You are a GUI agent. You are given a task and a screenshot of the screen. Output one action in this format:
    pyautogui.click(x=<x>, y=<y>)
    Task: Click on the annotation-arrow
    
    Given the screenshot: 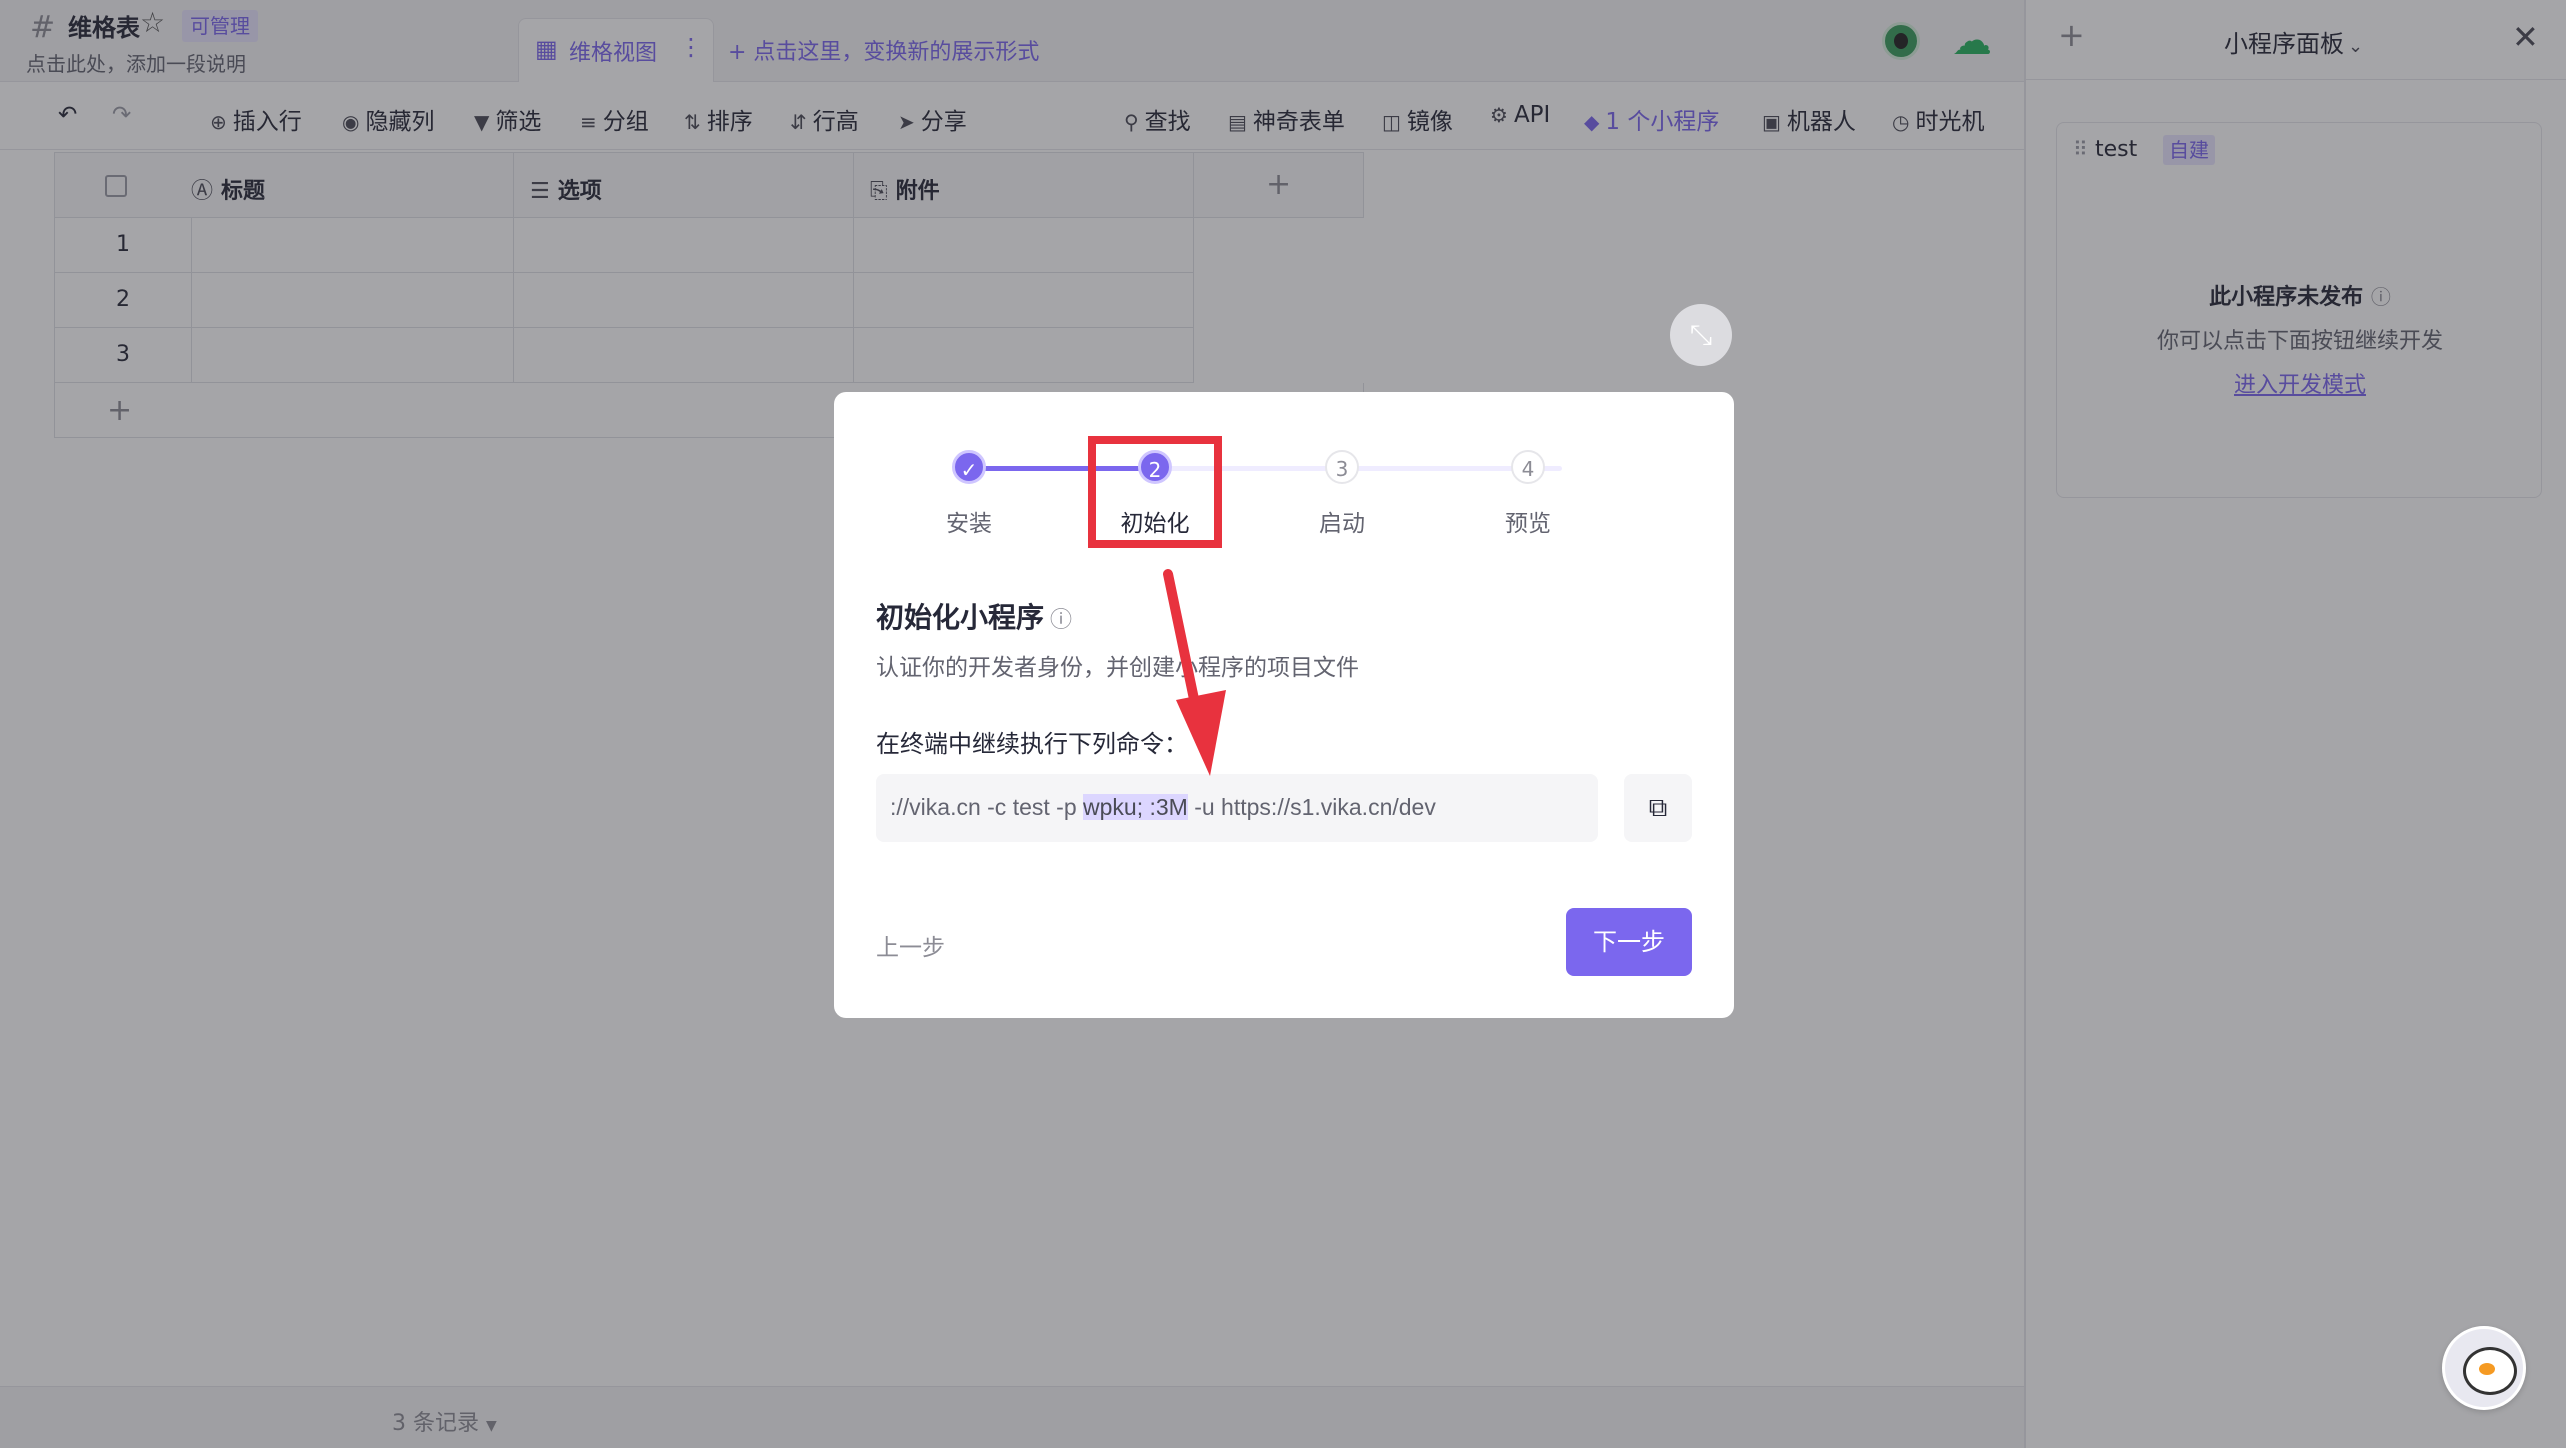 What is the action you would take?
    pyautogui.click(x=1194, y=672)
    